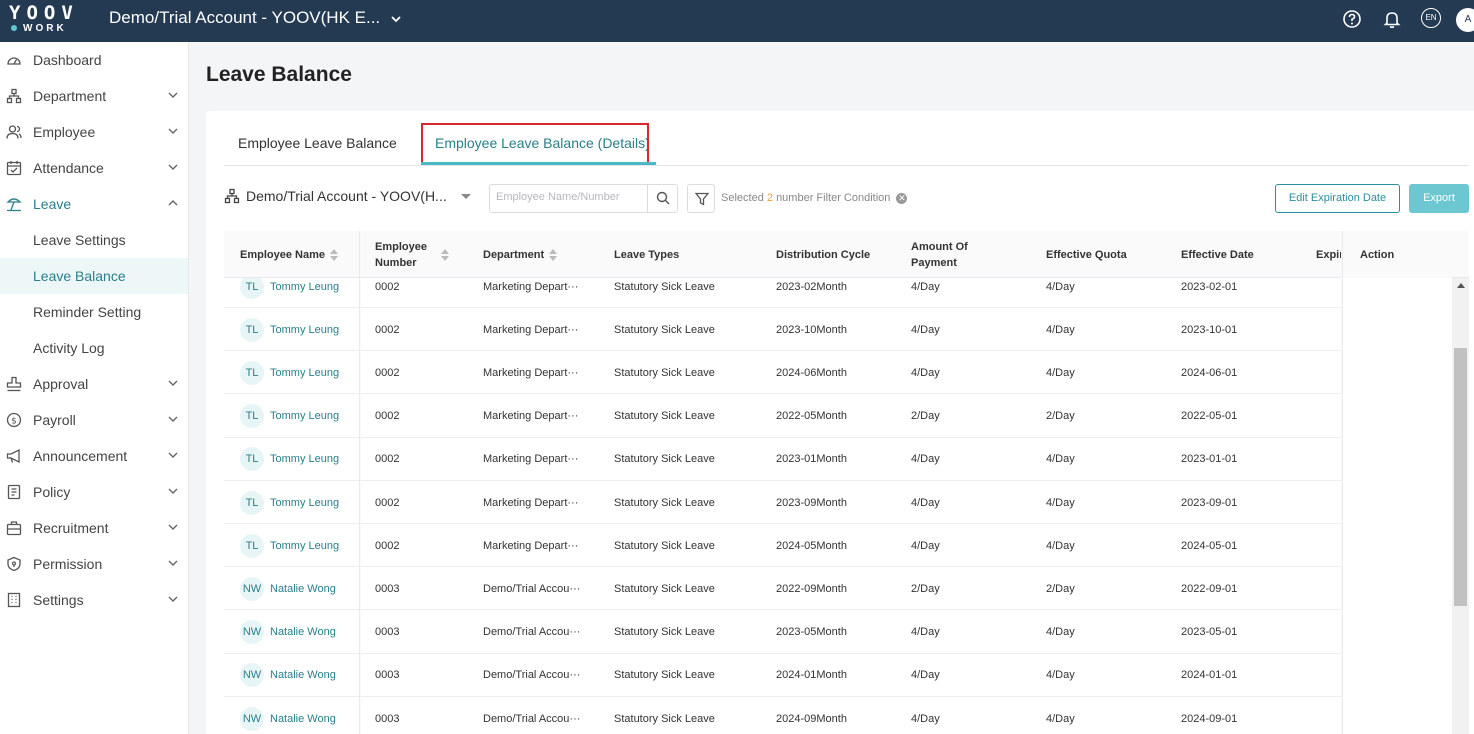 The width and height of the screenshot is (1474, 734). What do you see at coordinates (94, 600) in the screenshot?
I see `sidebar-item-settings: Settings` at bounding box center [94, 600].